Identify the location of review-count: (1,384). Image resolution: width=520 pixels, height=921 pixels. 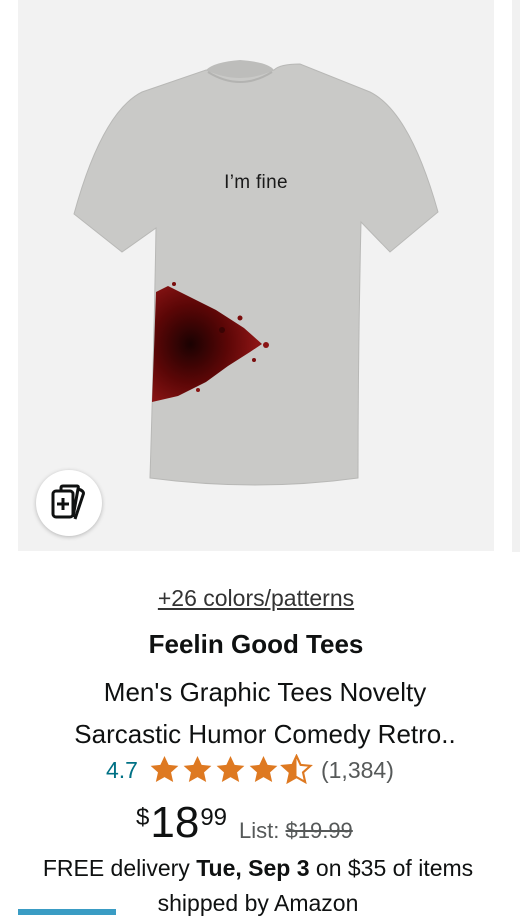
(357, 770).